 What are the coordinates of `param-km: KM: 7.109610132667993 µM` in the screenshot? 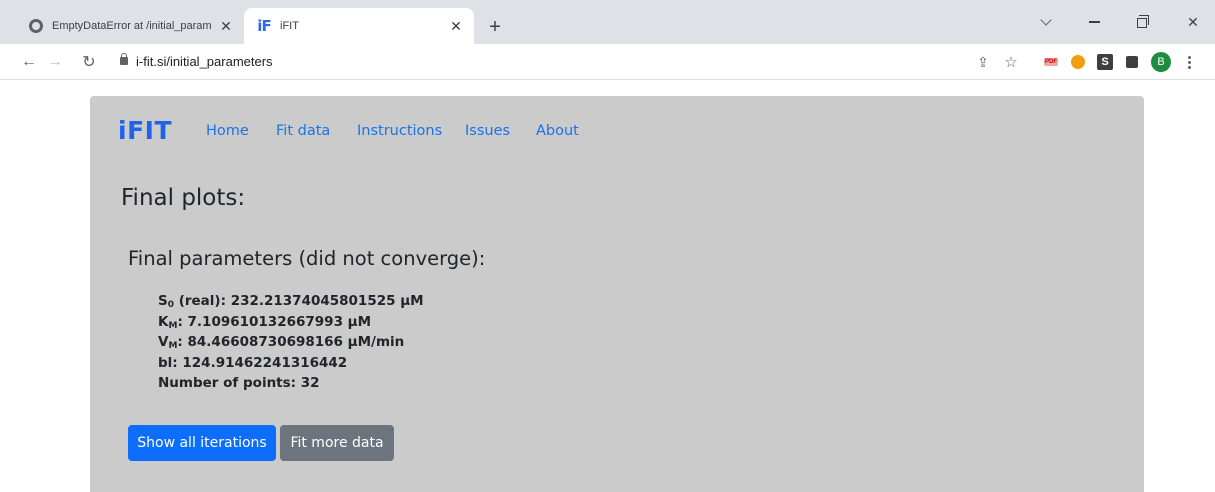 It's located at (265, 322).